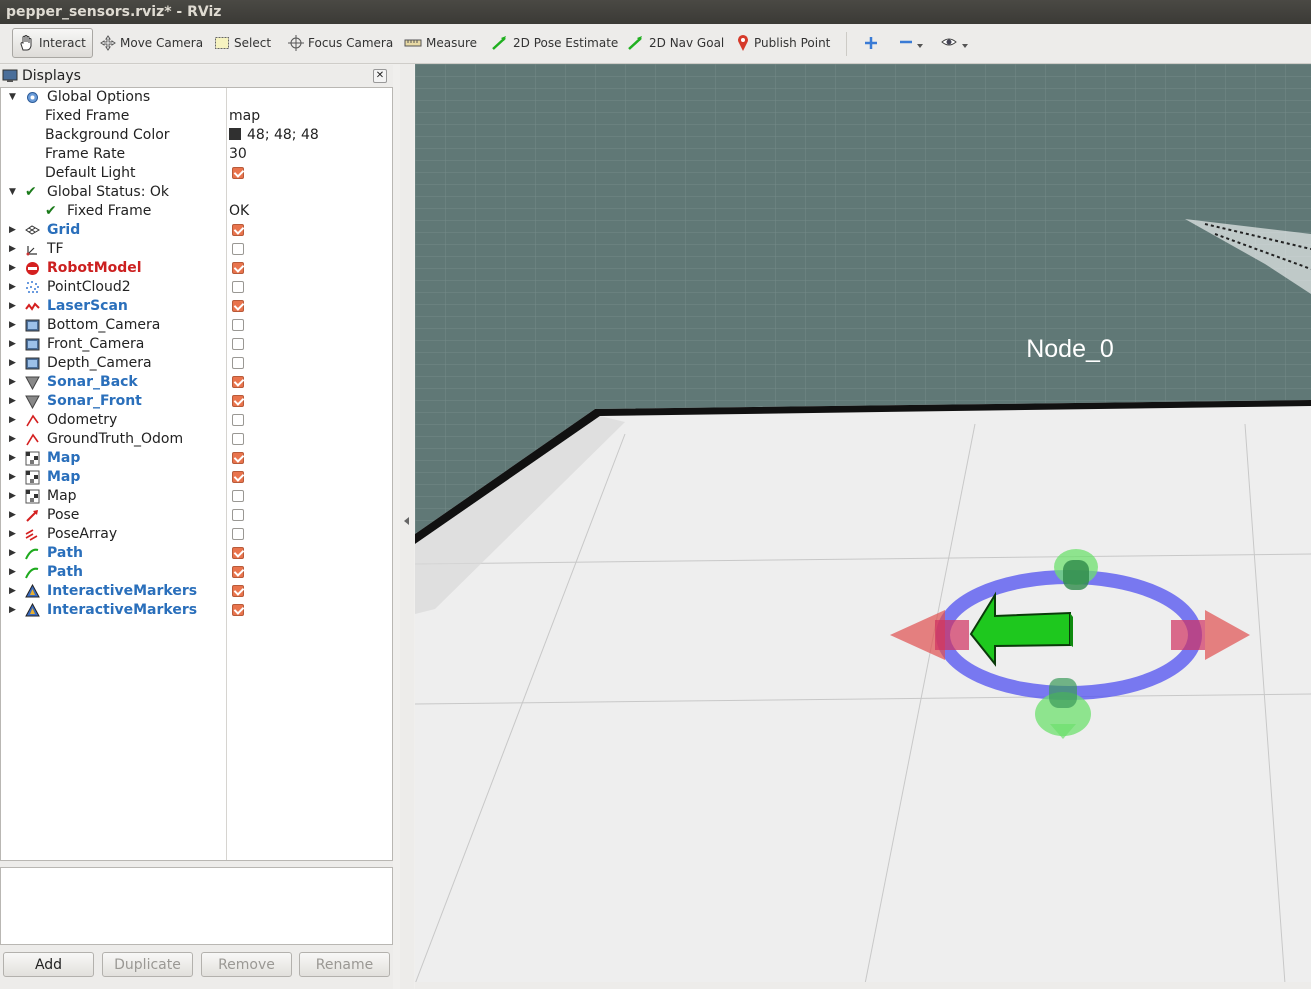 Image resolution: width=1311 pixels, height=989 pixels. What do you see at coordinates (380, 76) in the screenshot?
I see `close-panel-button: ✕` at bounding box center [380, 76].